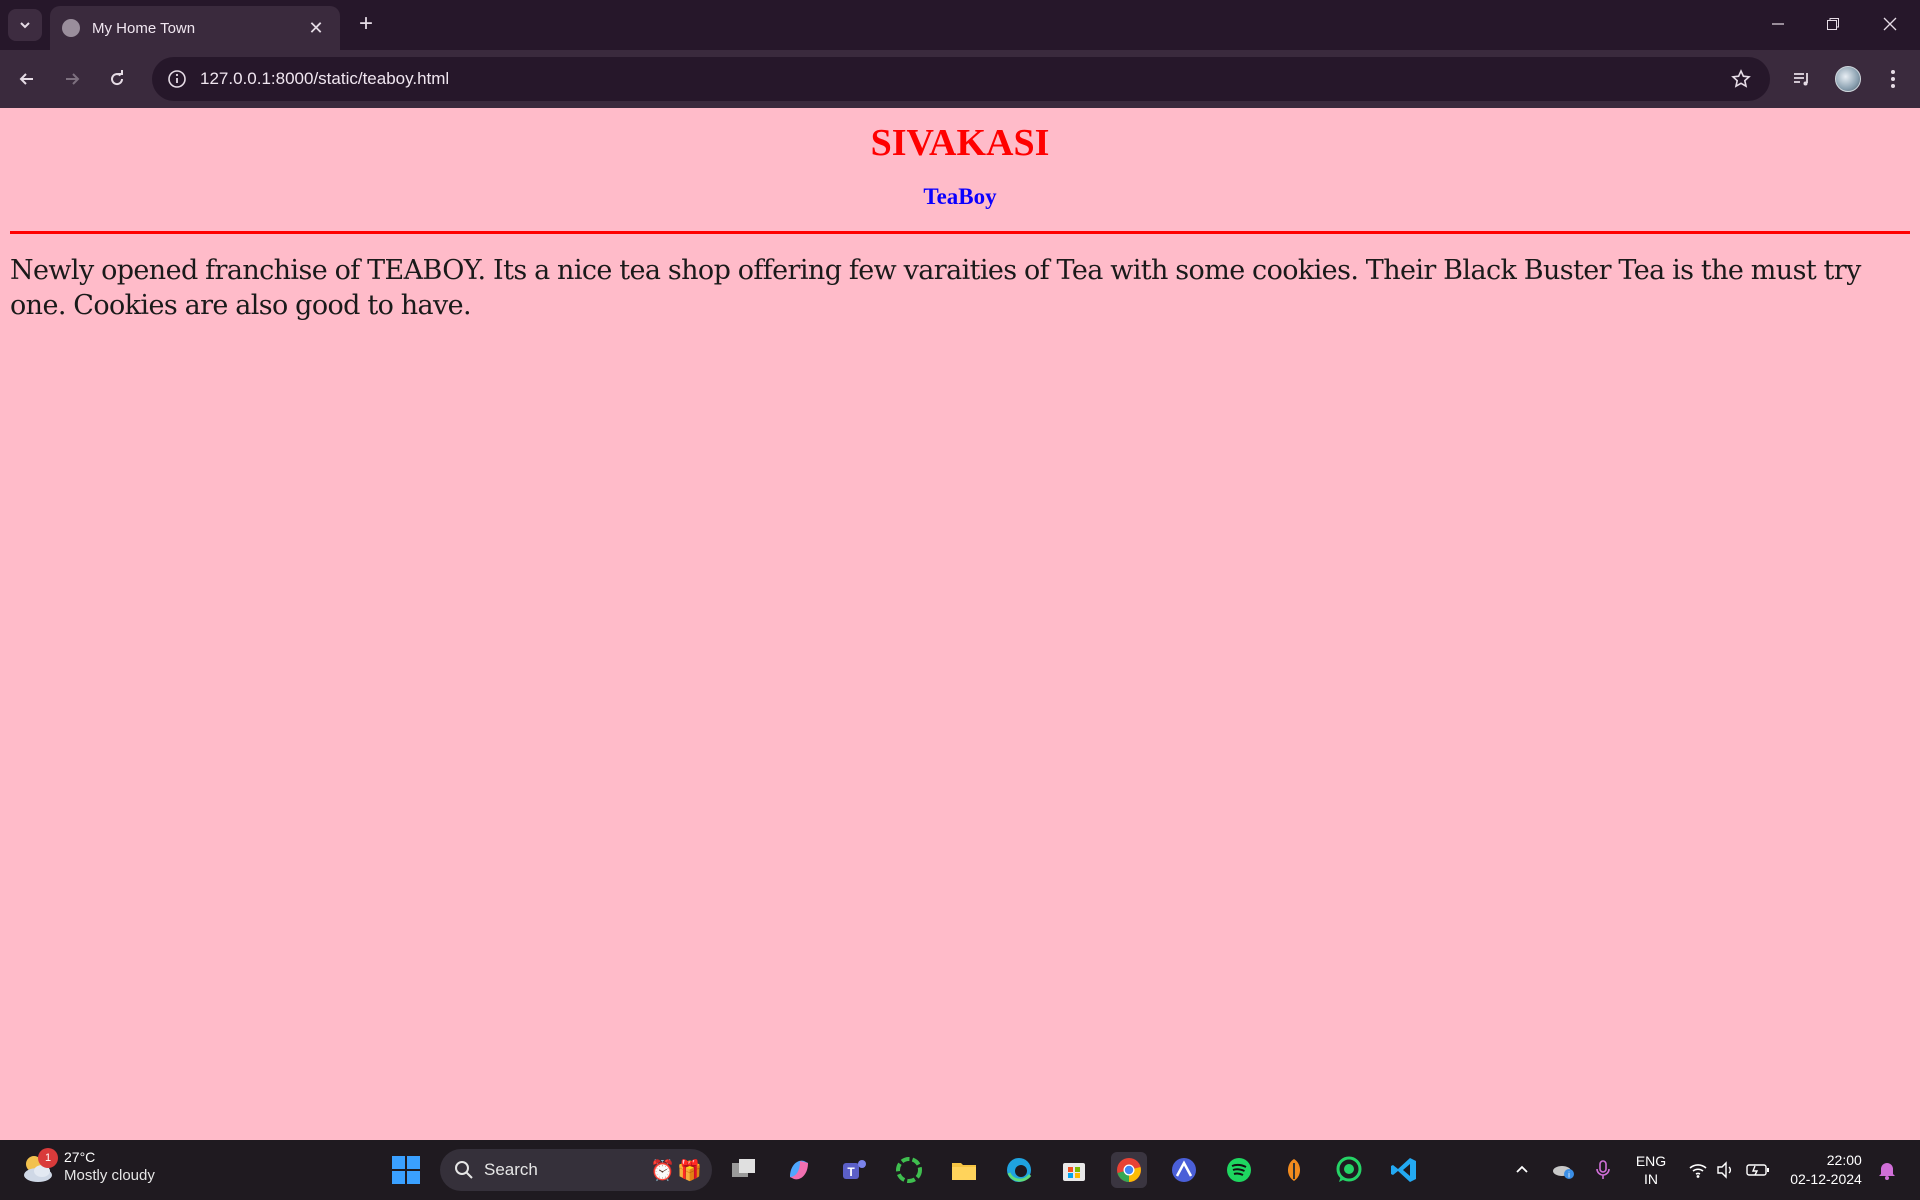 The width and height of the screenshot is (1920, 1200). What do you see at coordinates (960, 232) in the screenshot?
I see `divider` at bounding box center [960, 232].